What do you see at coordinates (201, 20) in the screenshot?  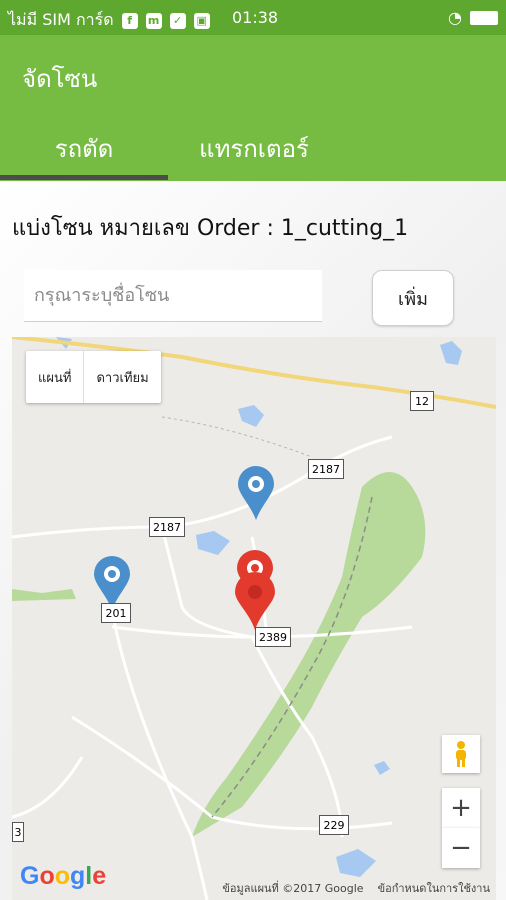 I see `store-icon: ▣` at bounding box center [201, 20].